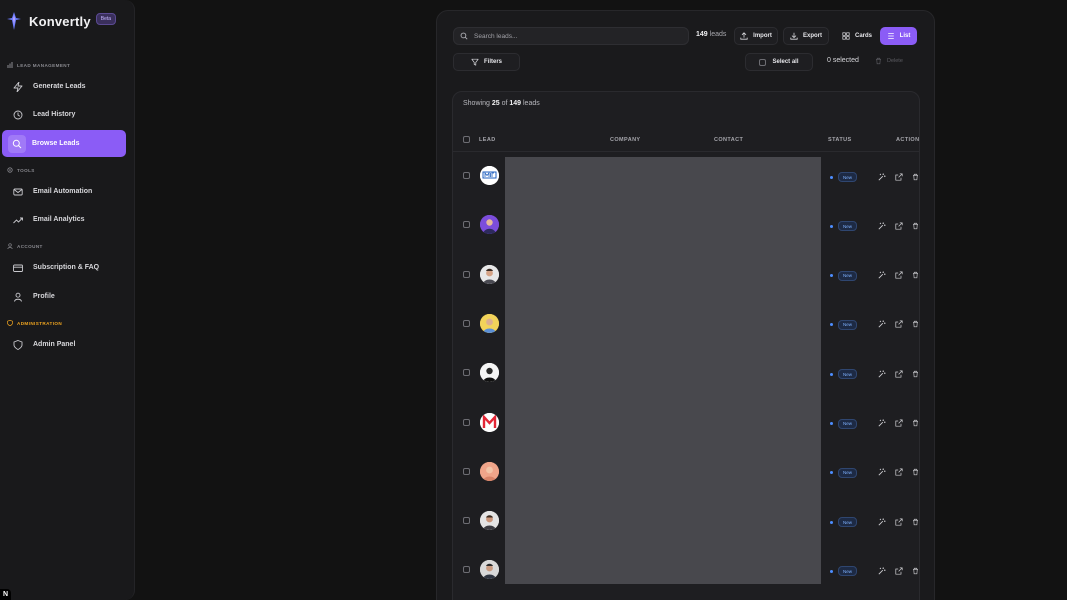 The image size is (1067, 600). I want to click on avatar-photo, so click(489, 570).